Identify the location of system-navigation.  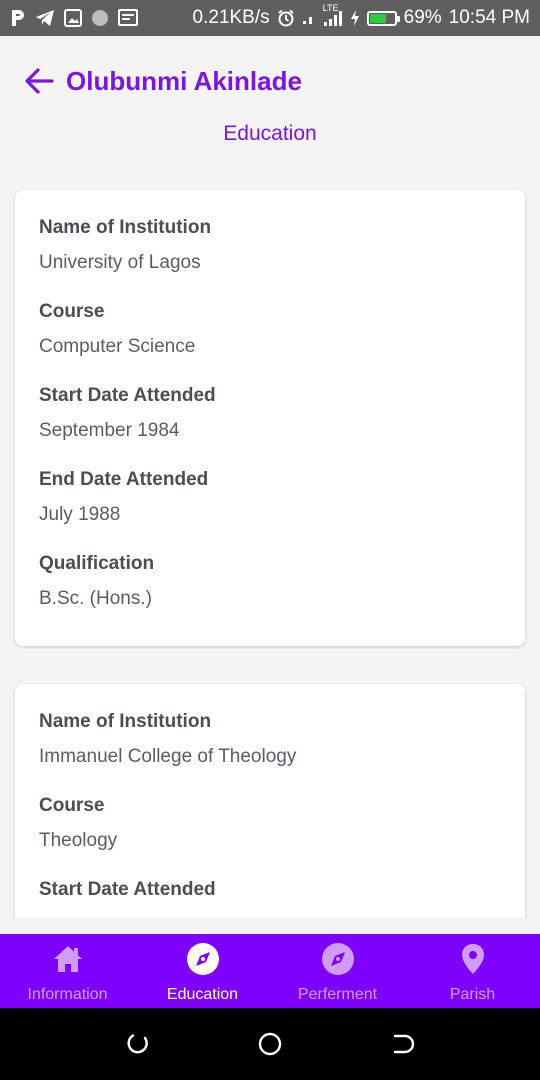
(270, 1044).